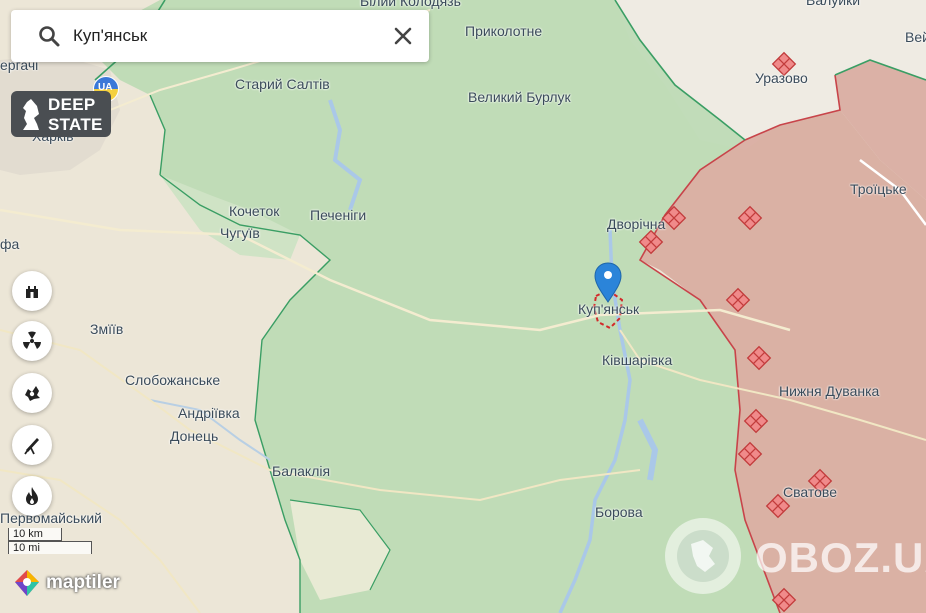 The height and width of the screenshot is (613, 926). Describe the element at coordinates (83, 582) in the screenshot. I see `maptiler-label: maptiler` at that location.